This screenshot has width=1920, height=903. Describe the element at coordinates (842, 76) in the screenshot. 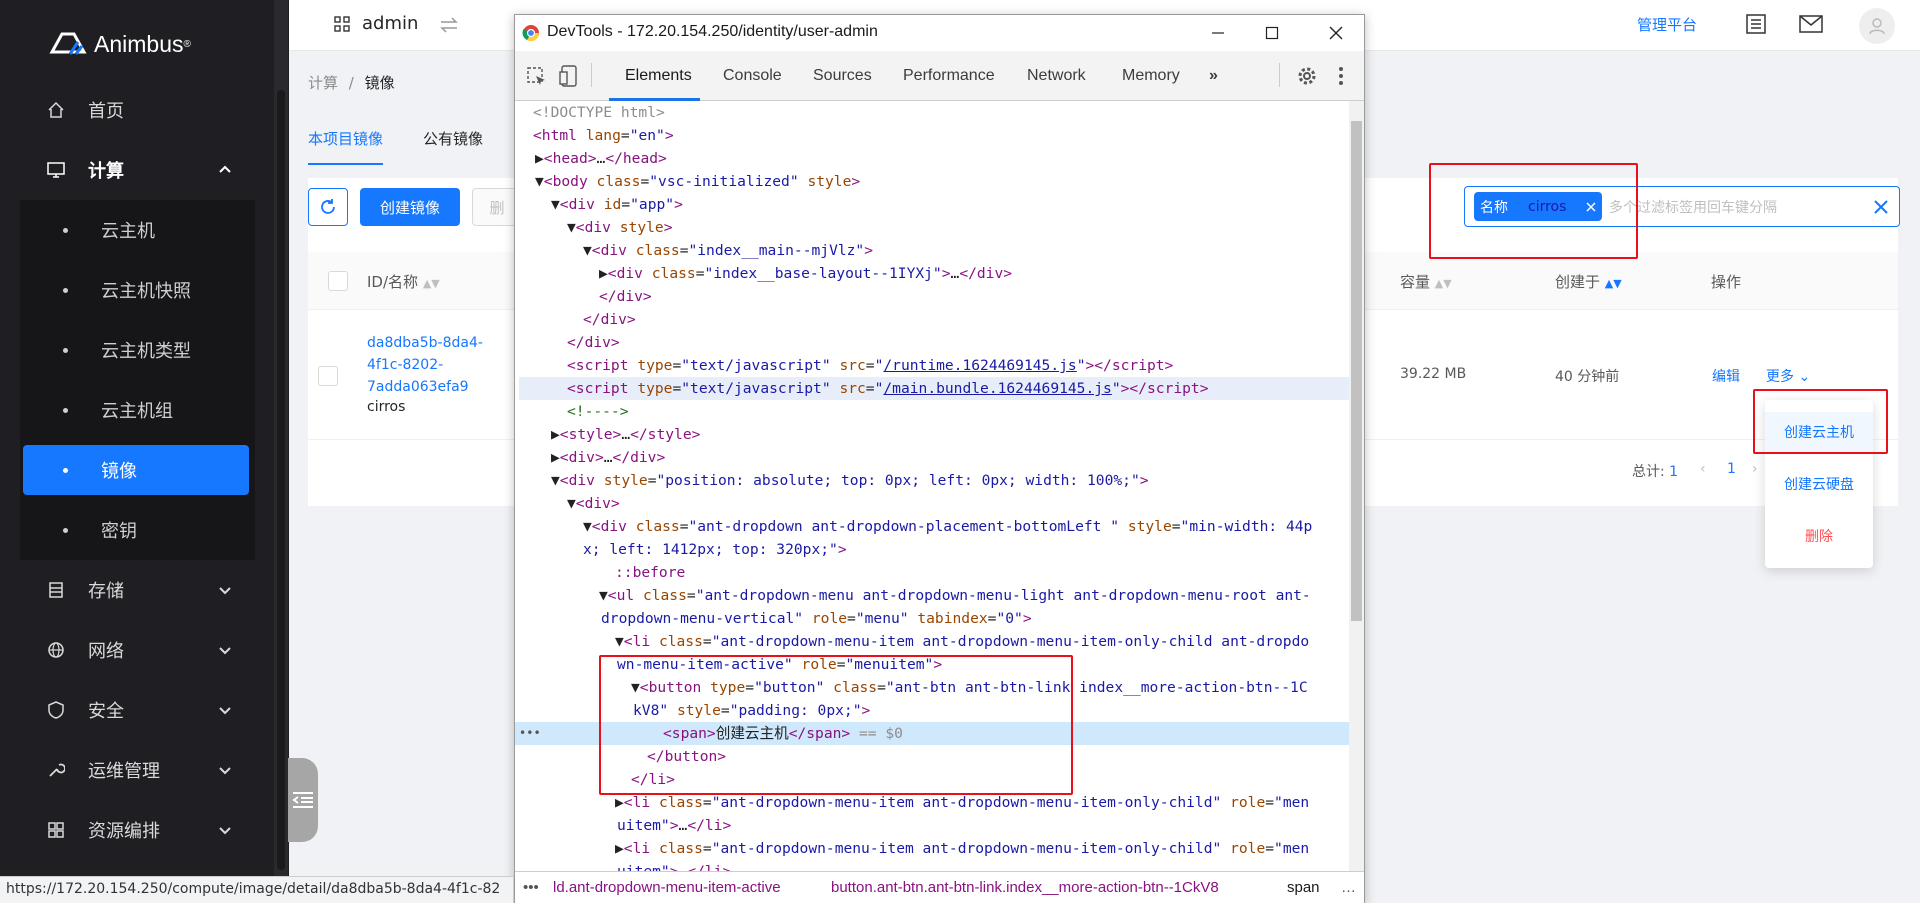

I see `tab-sources: Sources` at that location.